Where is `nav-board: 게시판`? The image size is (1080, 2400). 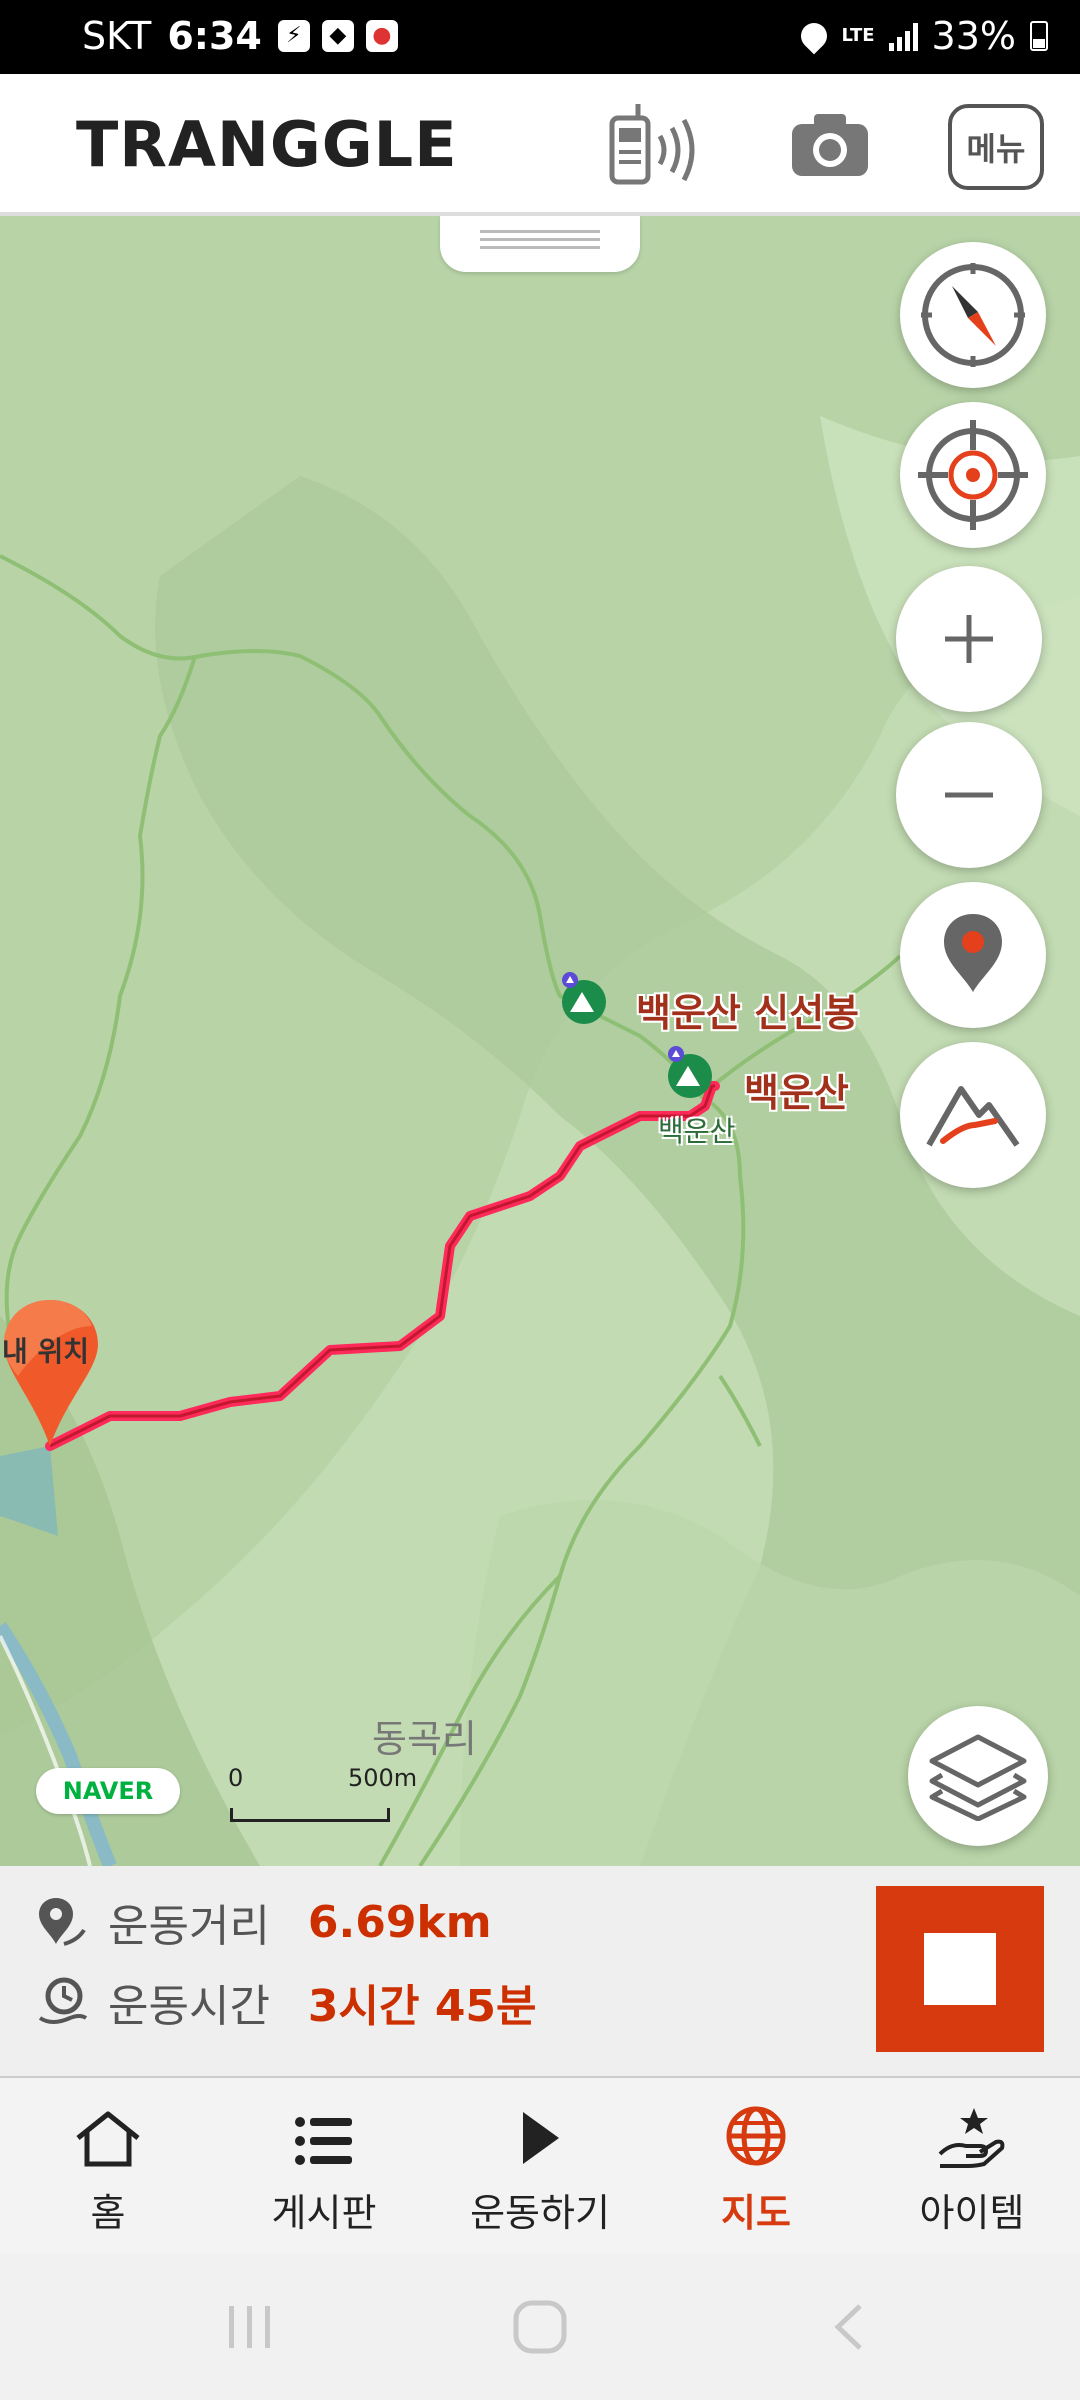
nav-board: 게시판 is located at coordinates (324, 2166).